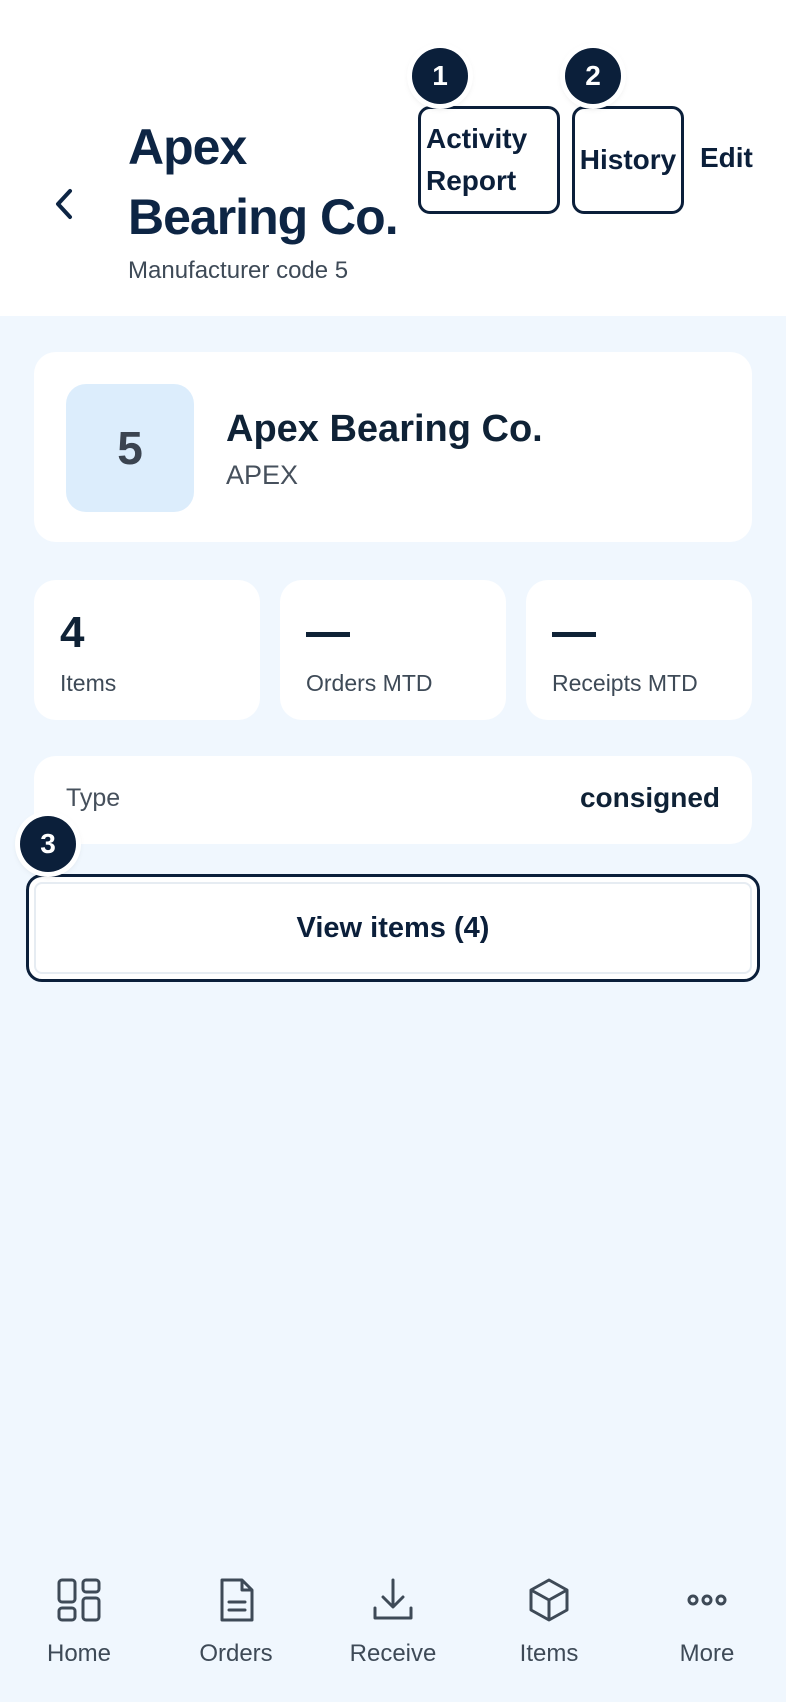  What do you see at coordinates (48, 844) in the screenshot?
I see `step-badge-3: 3` at bounding box center [48, 844].